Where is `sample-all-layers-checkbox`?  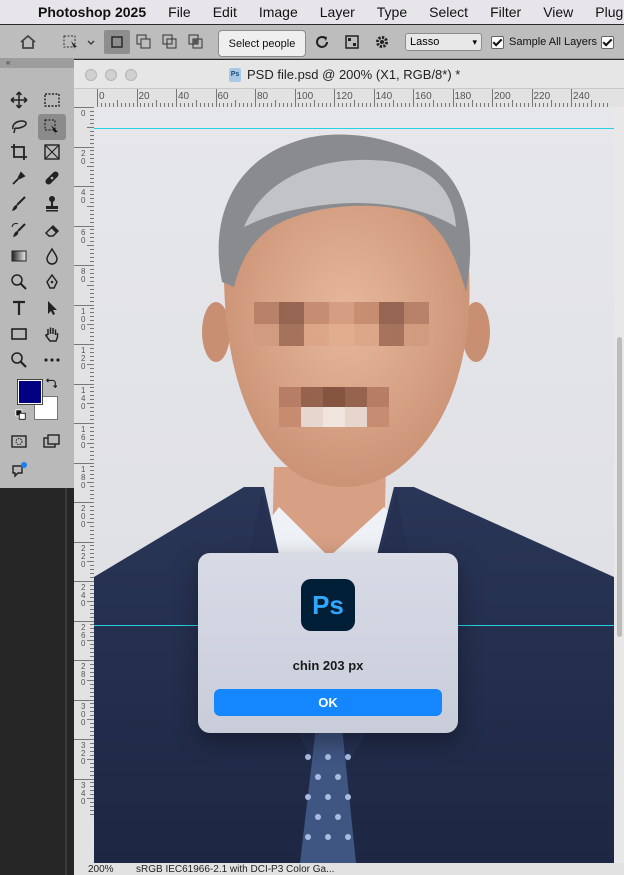
sample-all-layers-checkbox is located at coordinates (497, 42).